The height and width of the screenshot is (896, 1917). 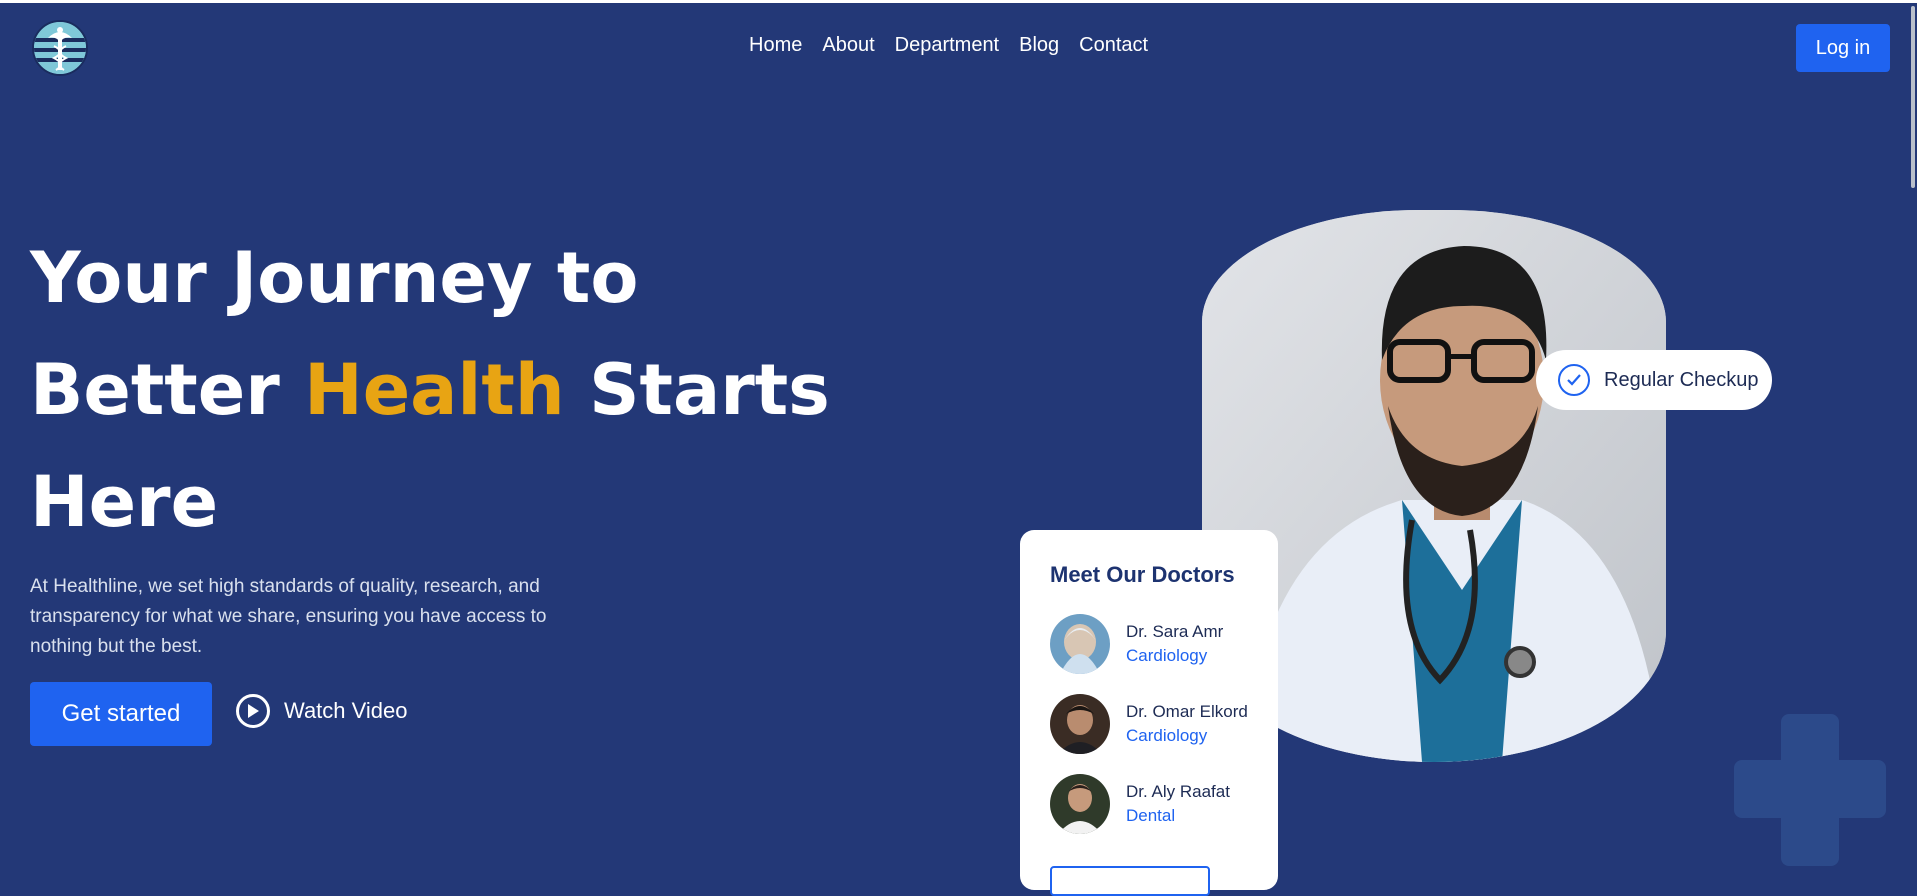 I want to click on nav-item-contact: Contact, so click(x=1113, y=45).